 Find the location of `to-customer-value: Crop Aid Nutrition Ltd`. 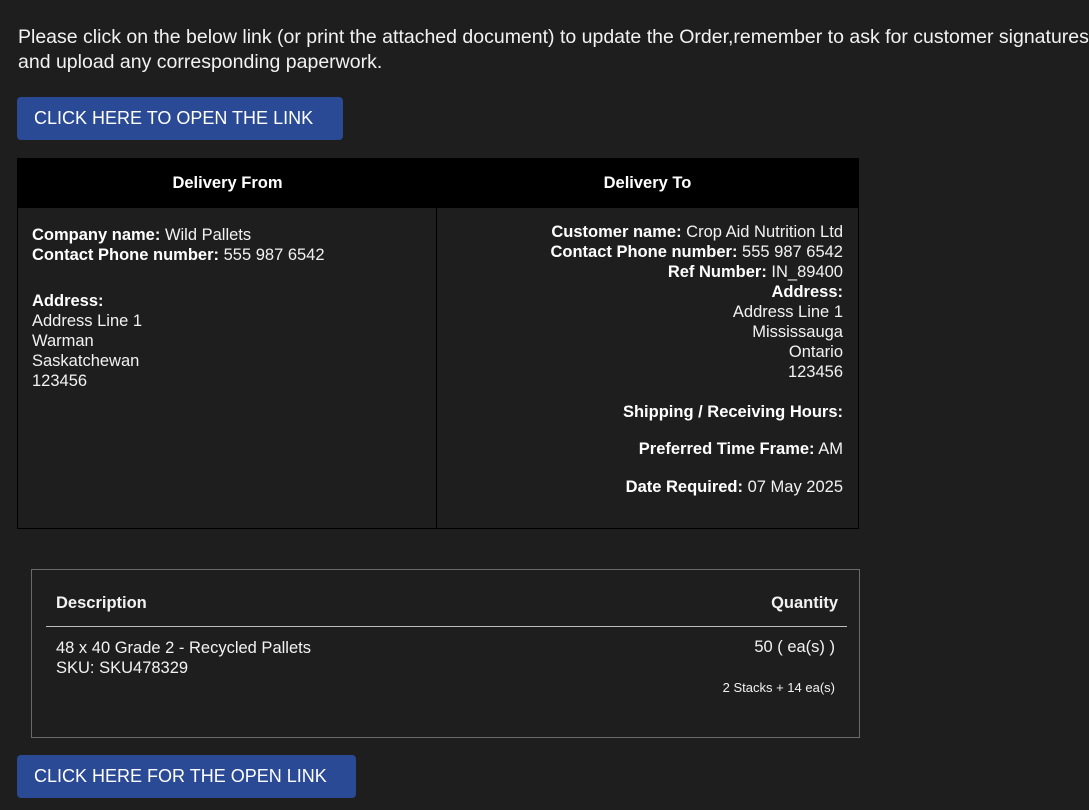

to-customer-value: Crop Aid Nutrition Ltd is located at coordinates (762, 232).